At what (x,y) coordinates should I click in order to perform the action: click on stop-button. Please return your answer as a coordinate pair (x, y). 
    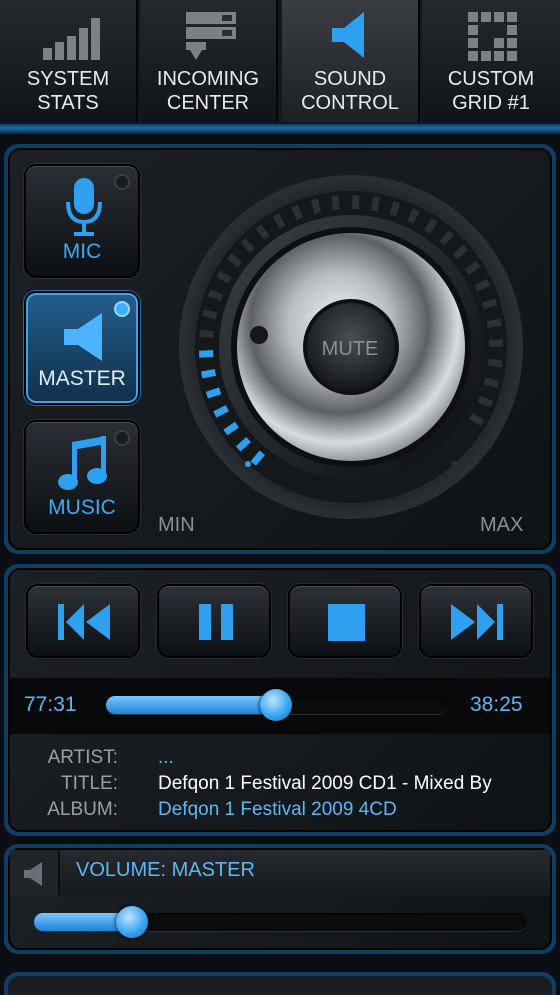
    Looking at the image, I should click on (345, 621).